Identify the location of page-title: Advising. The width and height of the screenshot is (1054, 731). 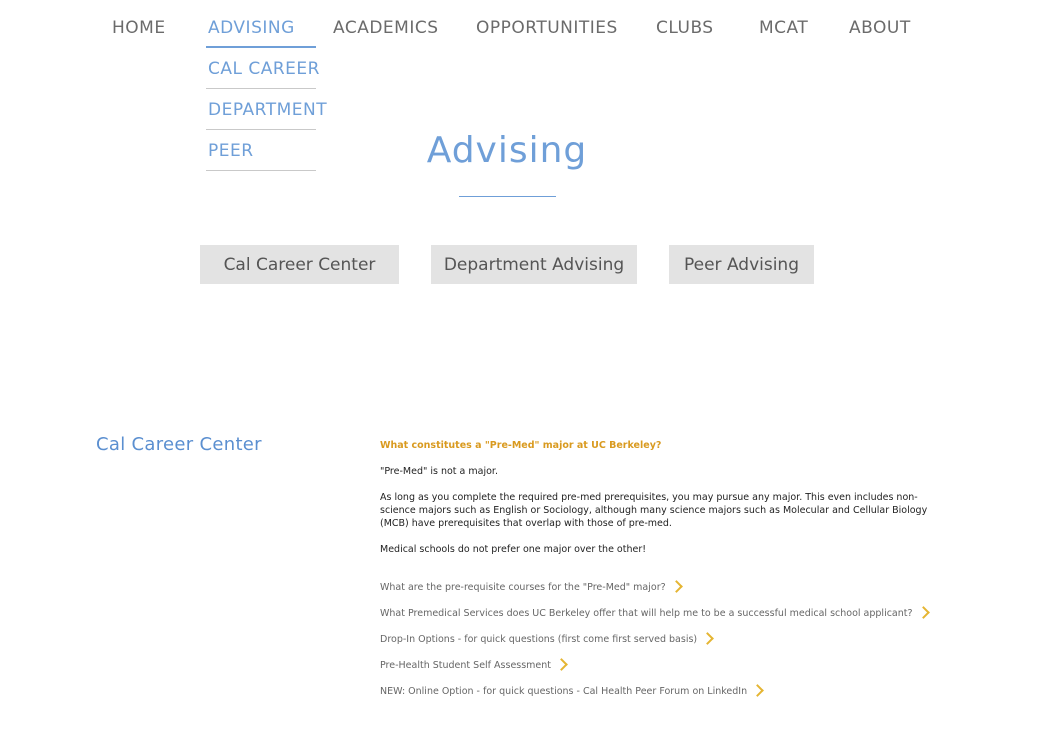
(507, 150).